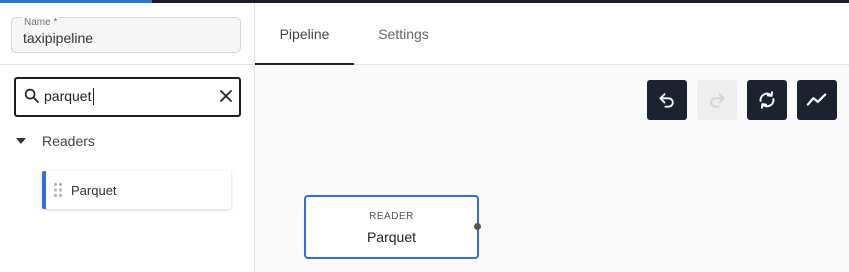  I want to click on tab-pipeline: Pipeline, so click(304, 34).